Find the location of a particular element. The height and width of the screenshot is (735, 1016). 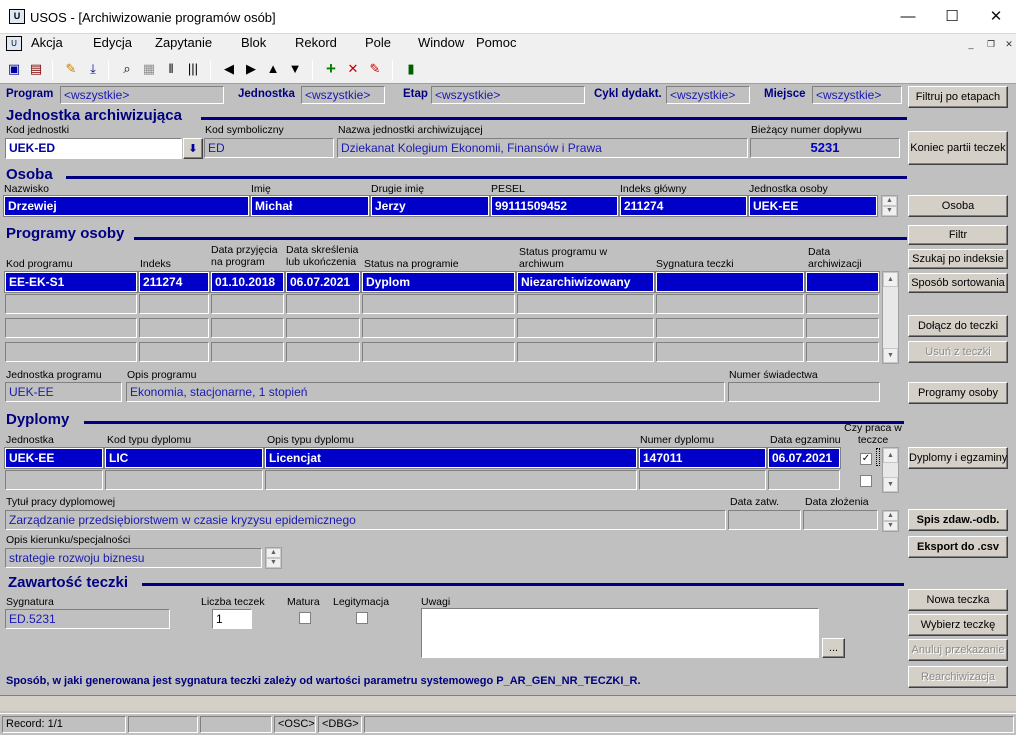

osoba-scrollbar: ▲ ▼ is located at coordinates (889, 206).